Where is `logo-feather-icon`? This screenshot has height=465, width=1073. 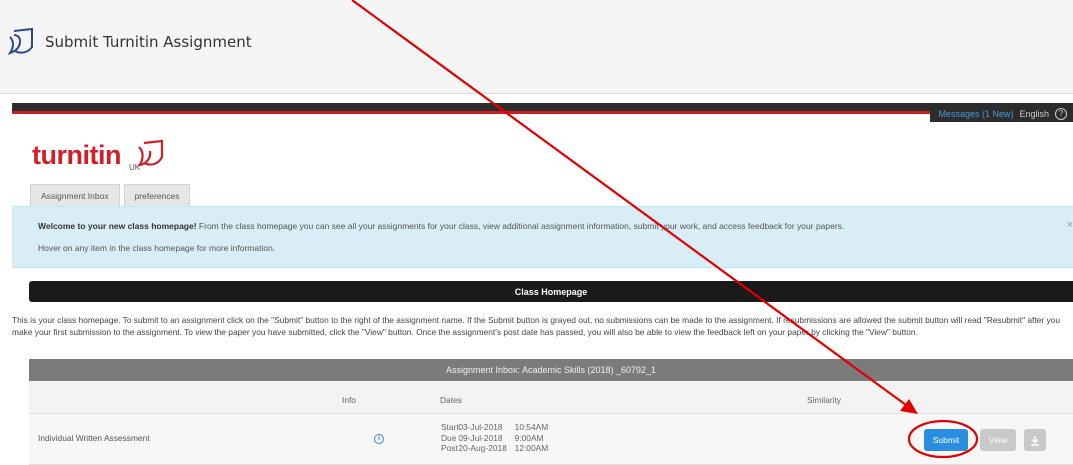
logo-feather-icon is located at coordinates (150, 153).